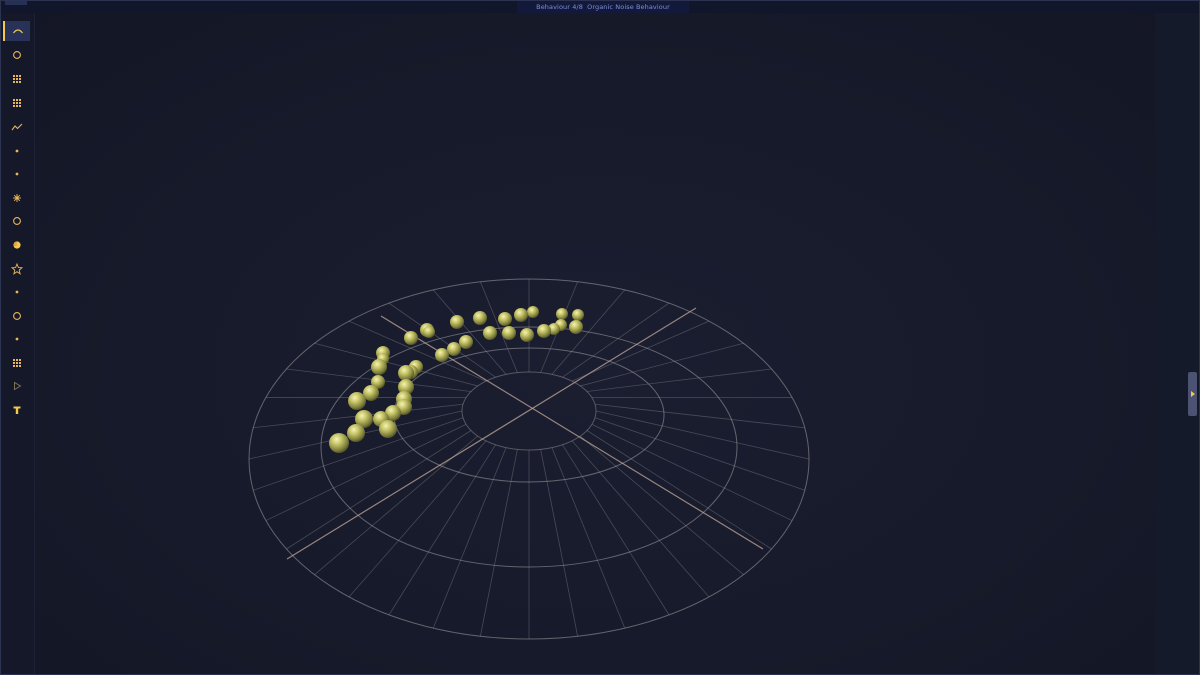 The height and width of the screenshot is (675, 1200). I want to click on play-icon, so click(17, 386).